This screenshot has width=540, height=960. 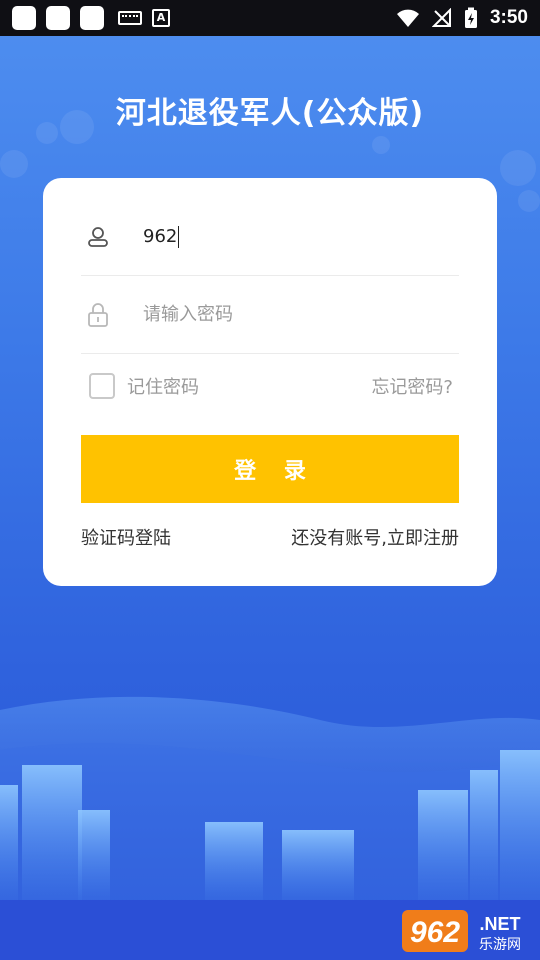 I want to click on keyboard-icon, so click(x=130, y=18).